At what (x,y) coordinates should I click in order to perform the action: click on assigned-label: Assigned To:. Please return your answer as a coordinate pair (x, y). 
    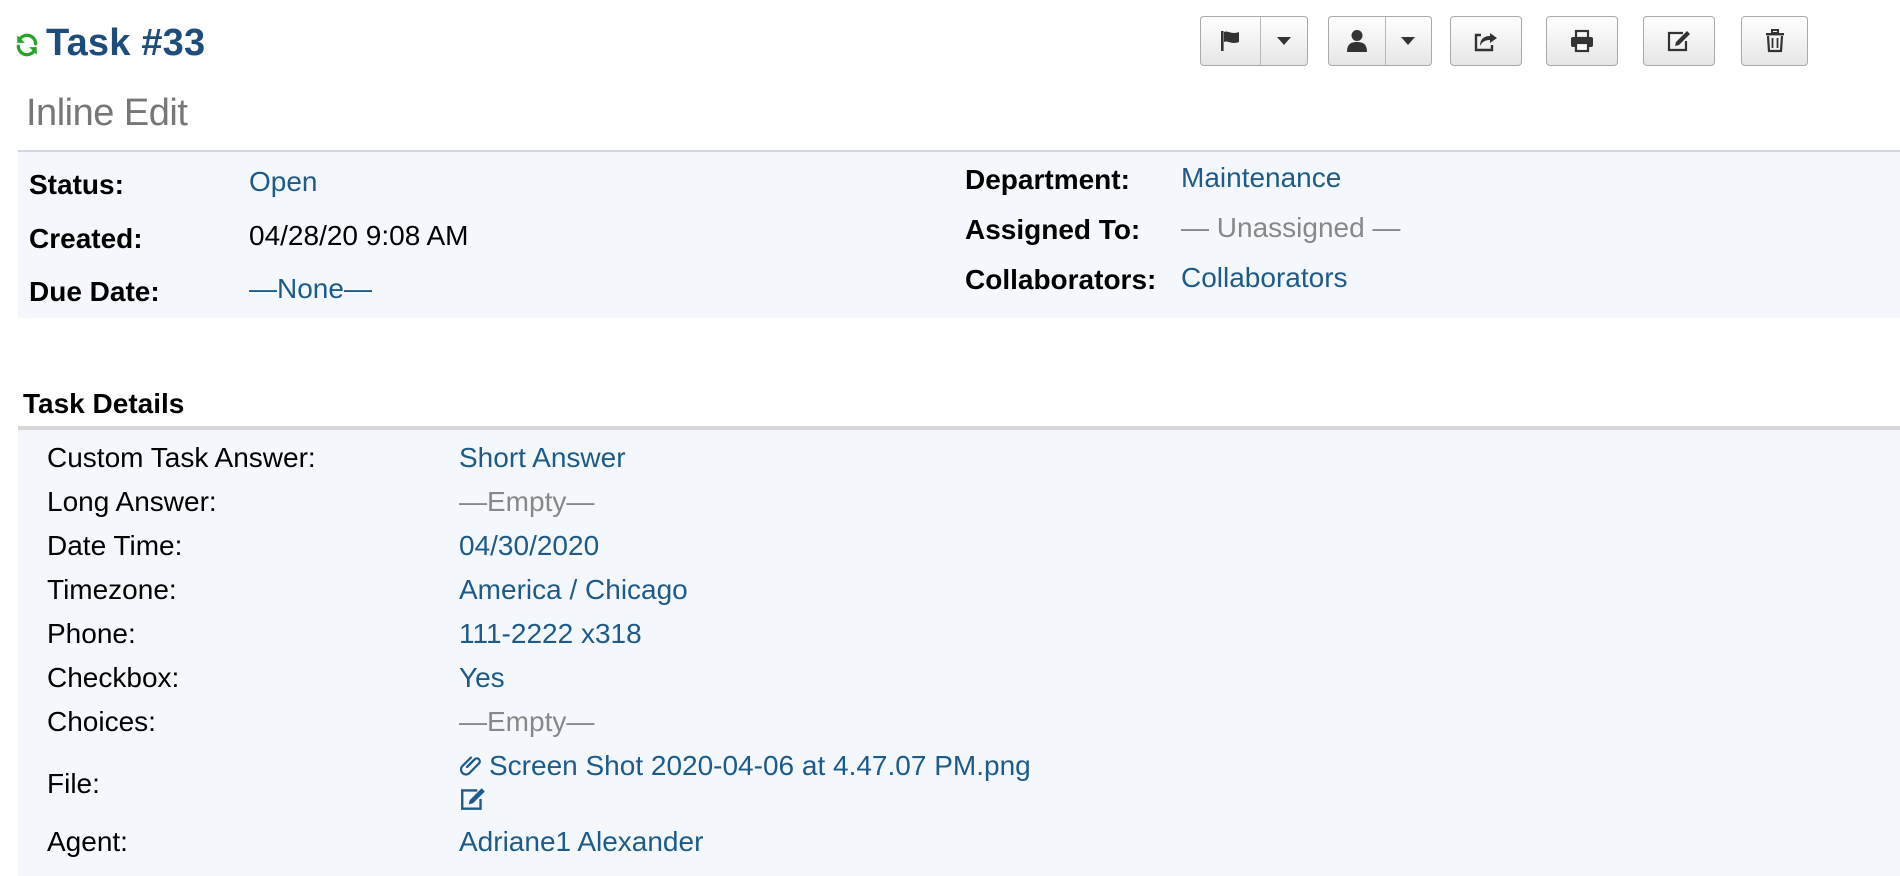
    Looking at the image, I should click on (1053, 229).